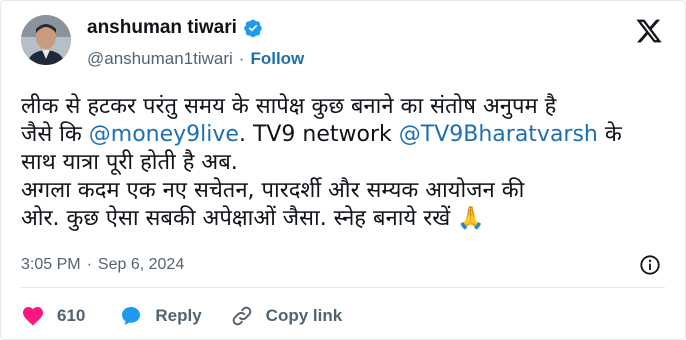  I want to click on x-logo-icon, so click(649, 31).